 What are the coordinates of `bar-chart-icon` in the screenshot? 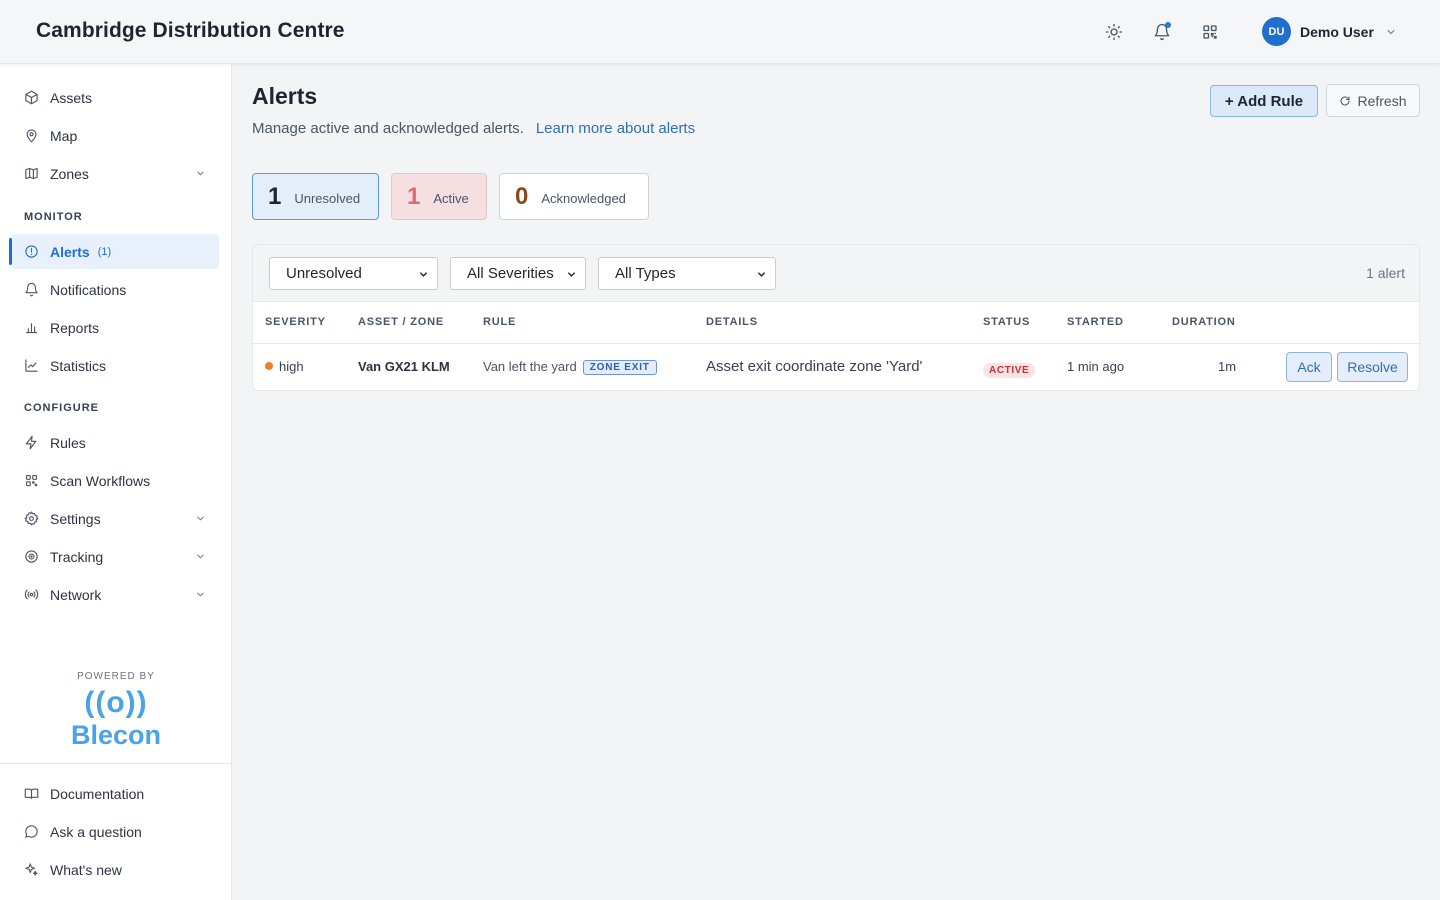 It's located at (31, 327).